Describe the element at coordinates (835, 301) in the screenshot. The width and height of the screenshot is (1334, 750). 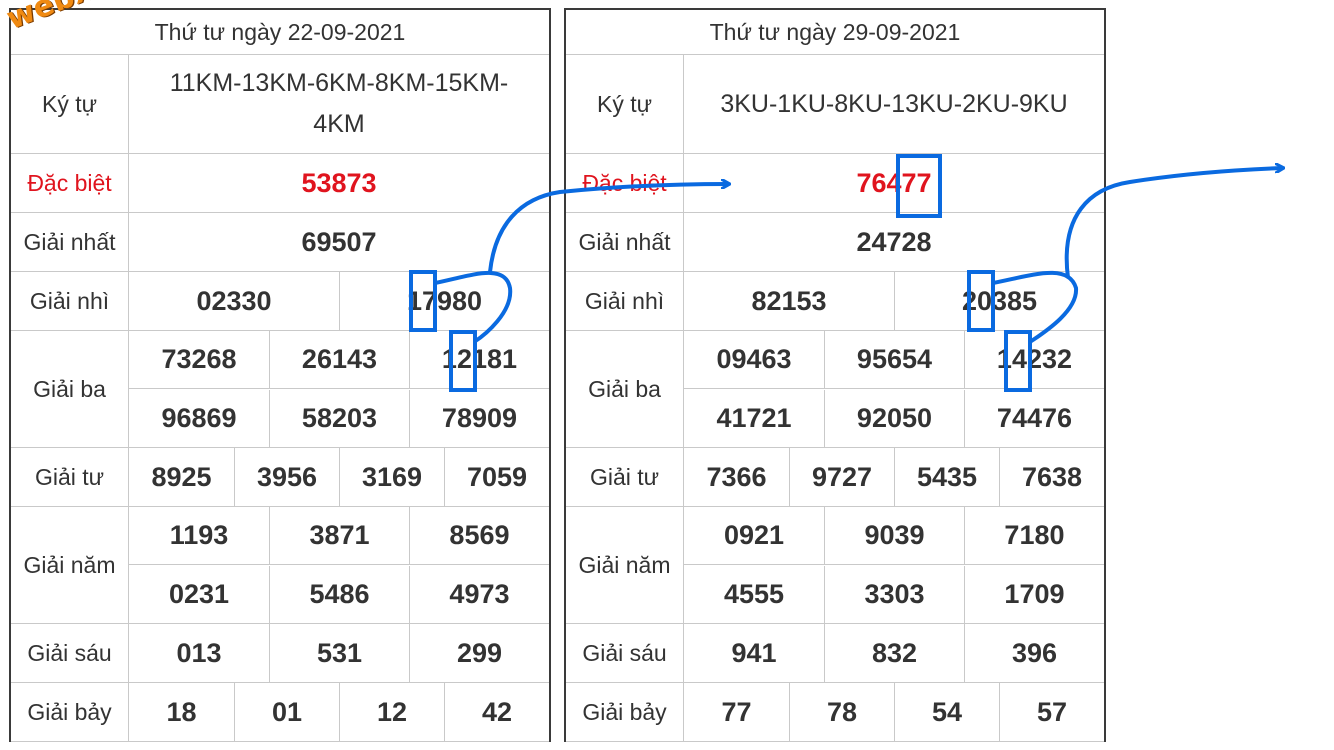
I see `row-nhi: Giải nhì 82153 20385` at that location.